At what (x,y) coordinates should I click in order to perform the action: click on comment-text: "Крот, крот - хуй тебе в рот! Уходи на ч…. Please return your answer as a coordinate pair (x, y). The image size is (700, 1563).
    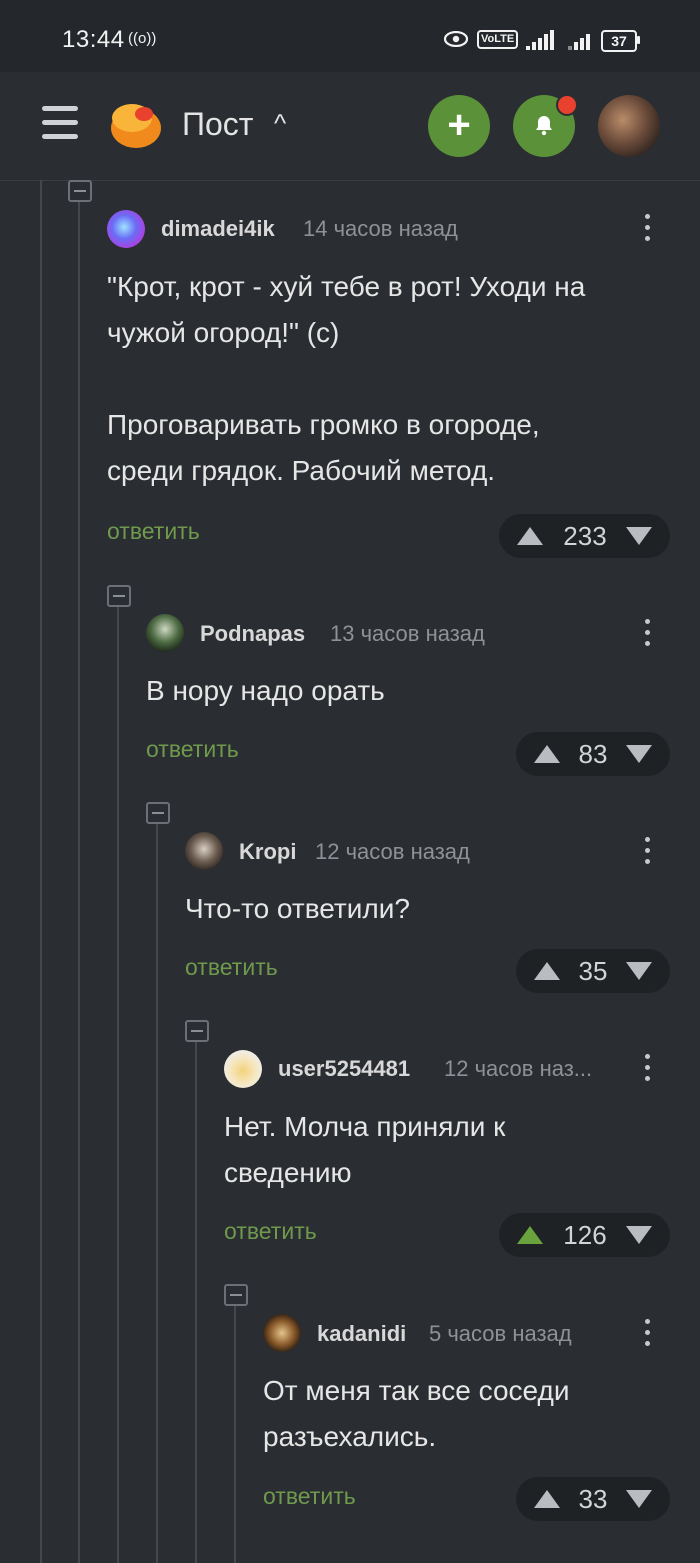
    Looking at the image, I should click on (346, 378).